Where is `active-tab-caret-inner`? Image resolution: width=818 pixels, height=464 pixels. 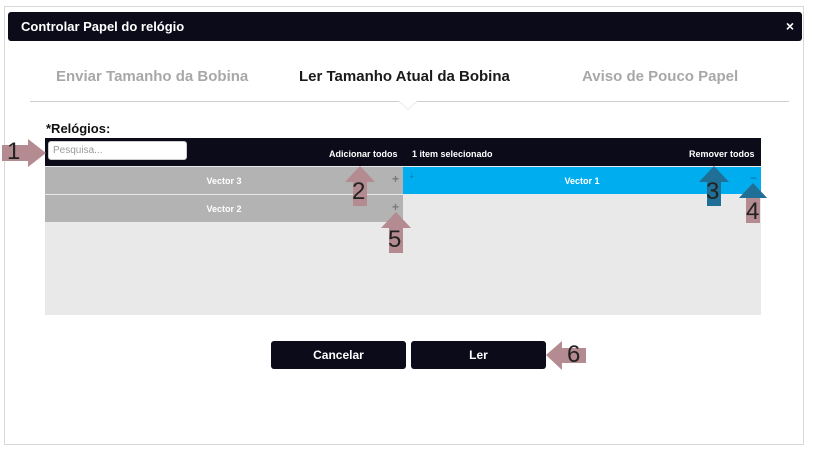
active-tab-caret-inner is located at coordinates (408, 105).